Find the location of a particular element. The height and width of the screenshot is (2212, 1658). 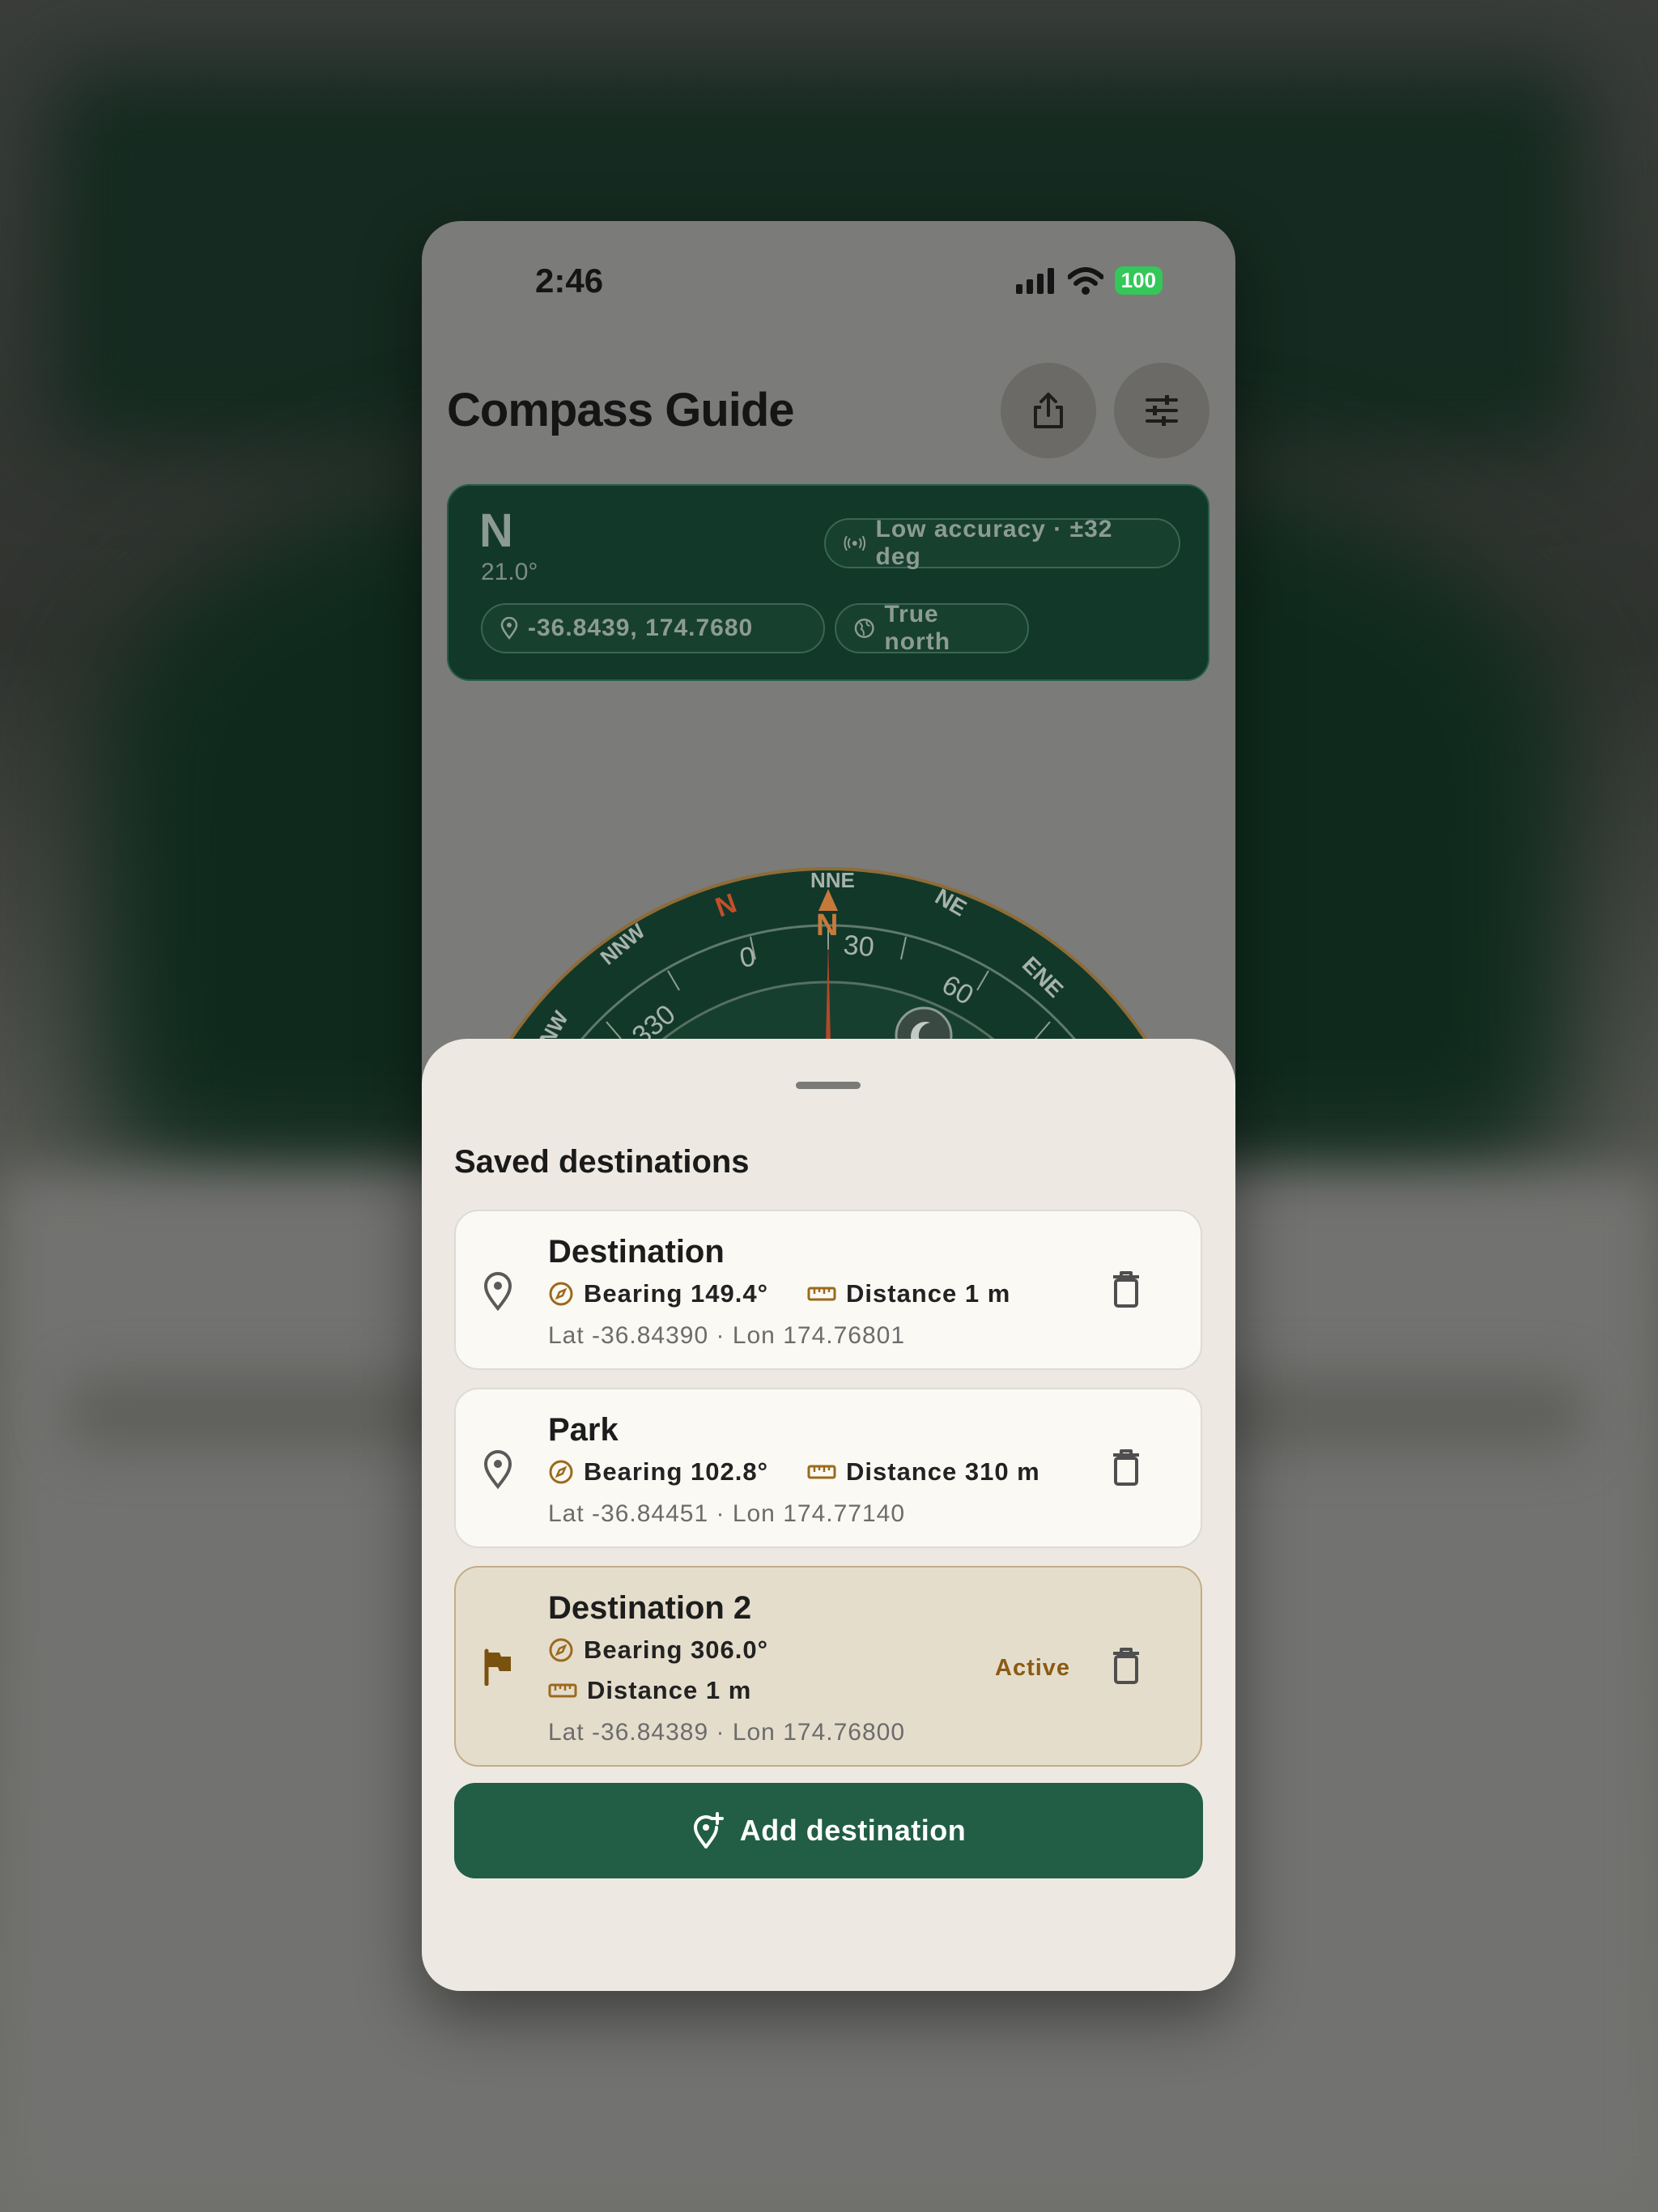

add-destination-button: Add destination is located at coordinates (828, 1830).